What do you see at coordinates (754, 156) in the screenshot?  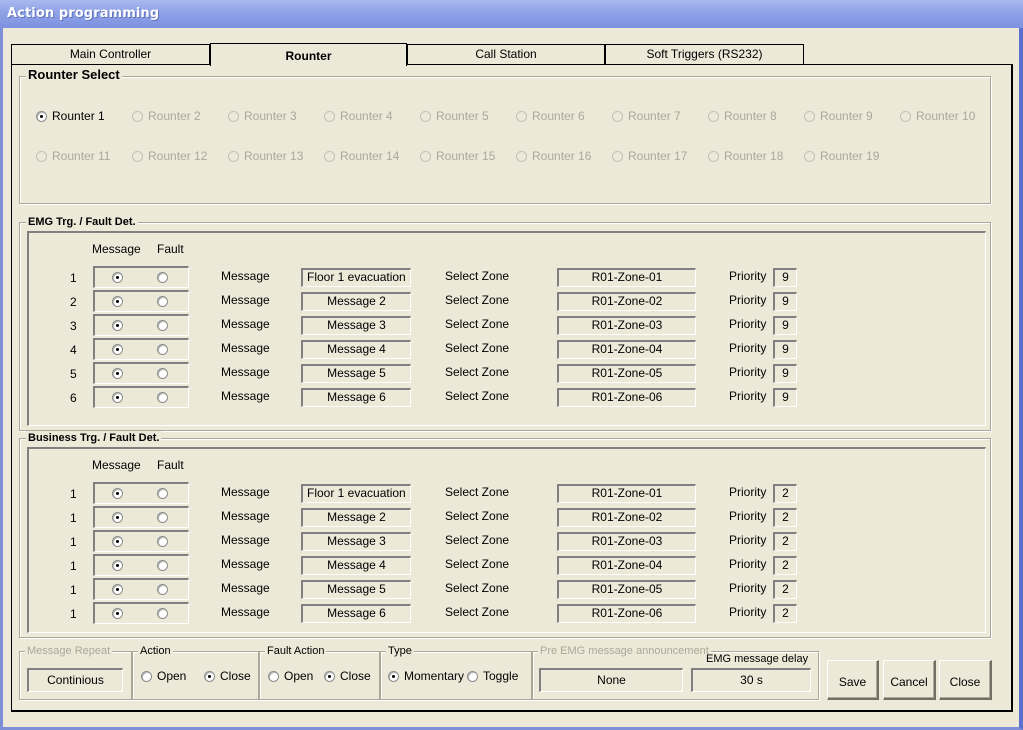 I see `radio-label: Rounter 18` at bounding box center [754, 156].